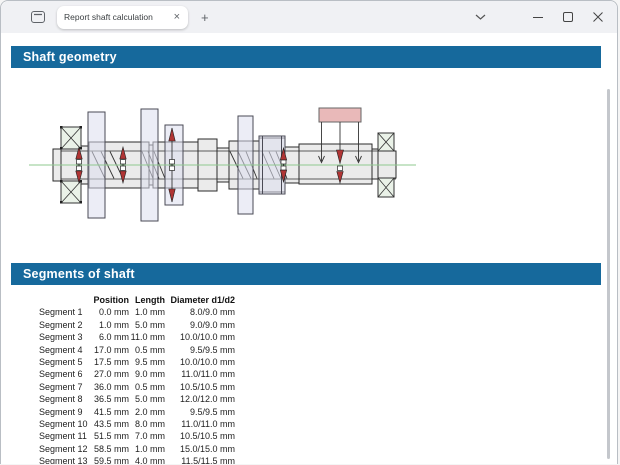 This screenshot has width=620, height=465. I want to click on table-row: Segment 10 43.5 mm 8.0 mm 11.0/11.0 mm, so click(129, 424).